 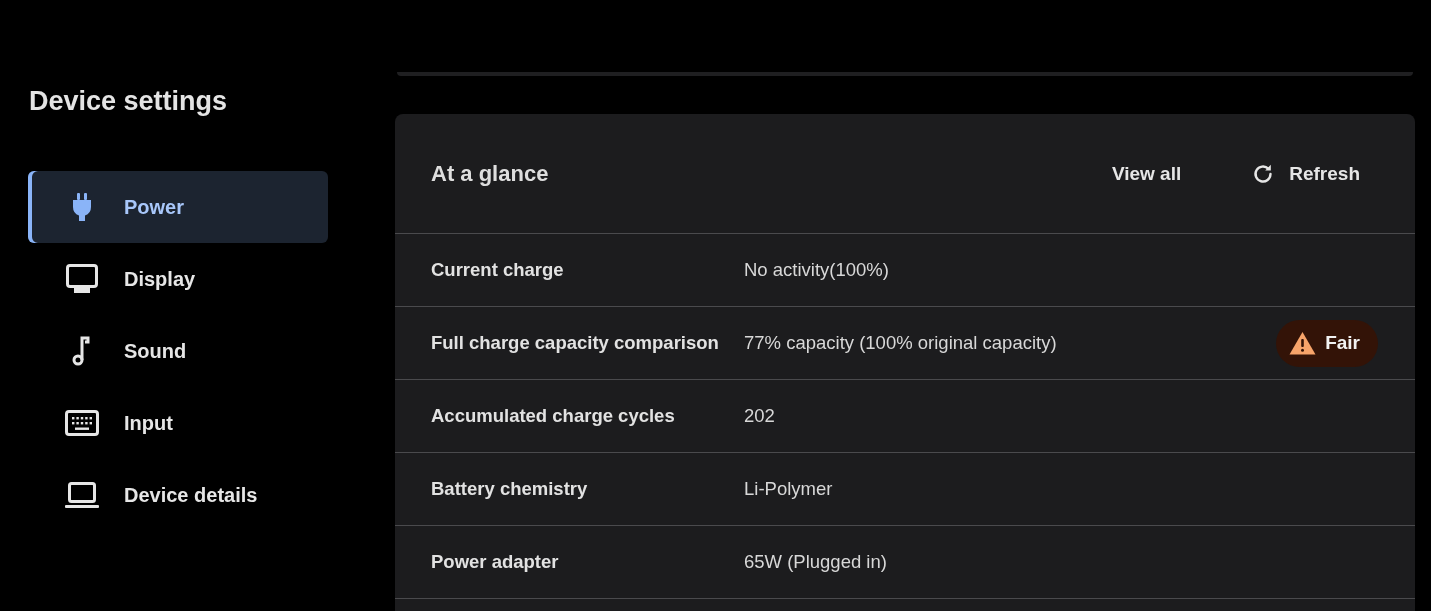 What do you see at coordinates (575, 343) in the screenshot?
I see `row-label: Full charge capacity comparison` at bounding box center [575, 343].